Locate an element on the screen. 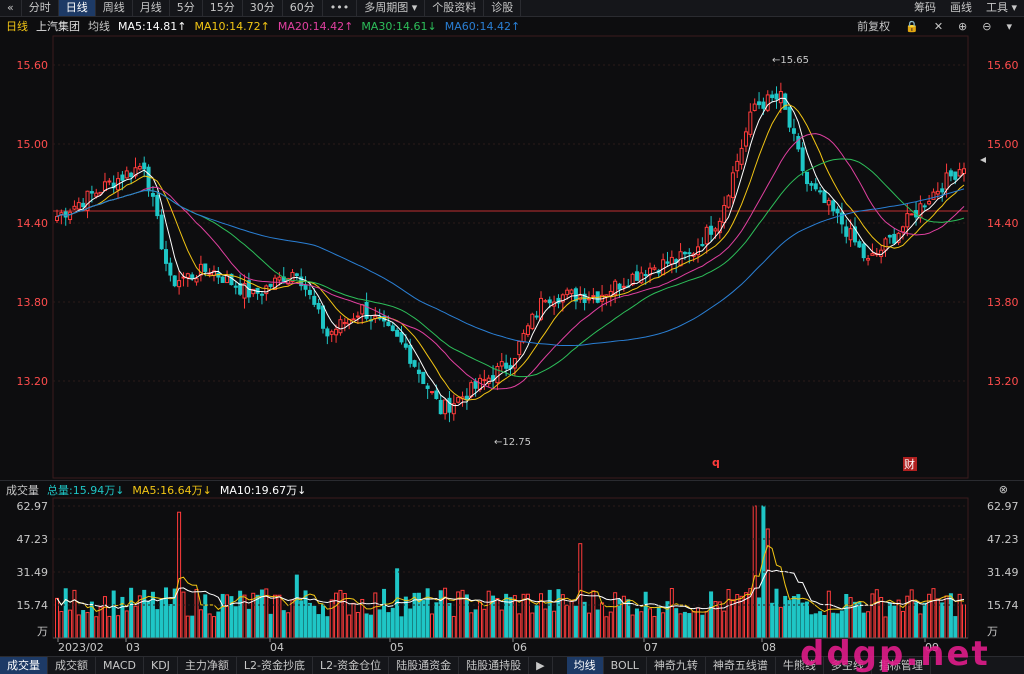 The height and width of the screenshot is (674, 1024). date-label: 05 is located at coordinates (397, 647).